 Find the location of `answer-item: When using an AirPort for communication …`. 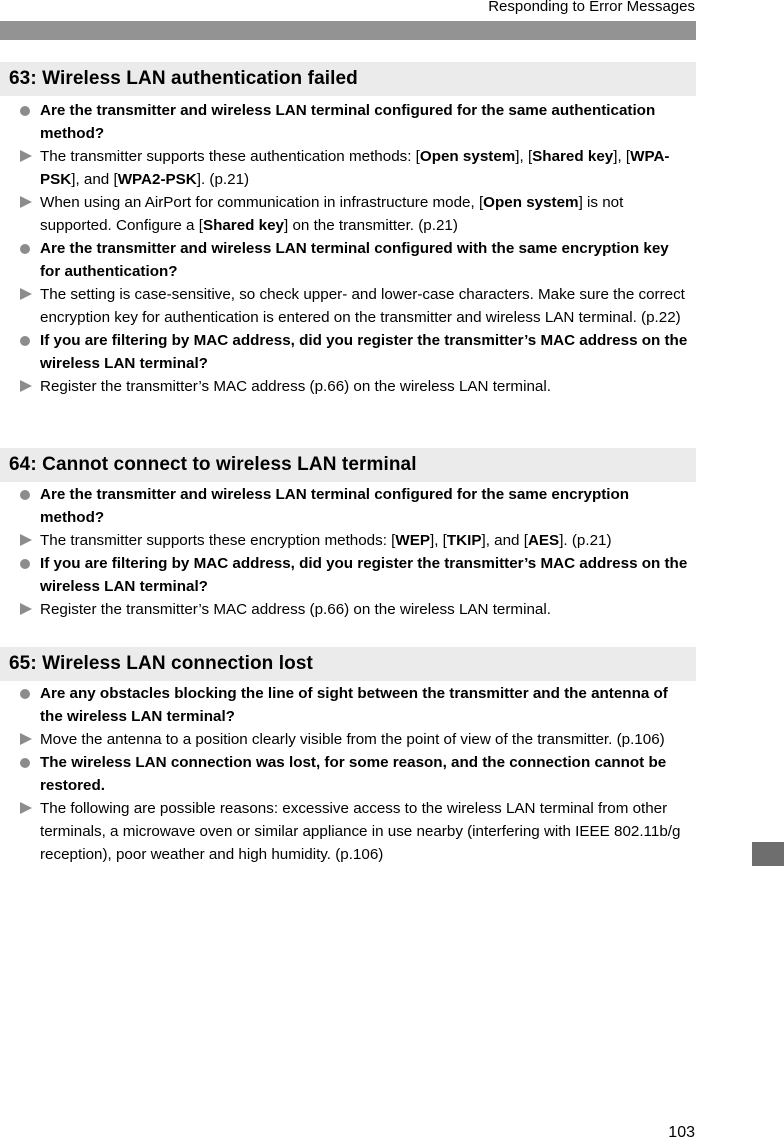

answer-item: When using an AirPort for communication … is located at coordinates (348, 214).